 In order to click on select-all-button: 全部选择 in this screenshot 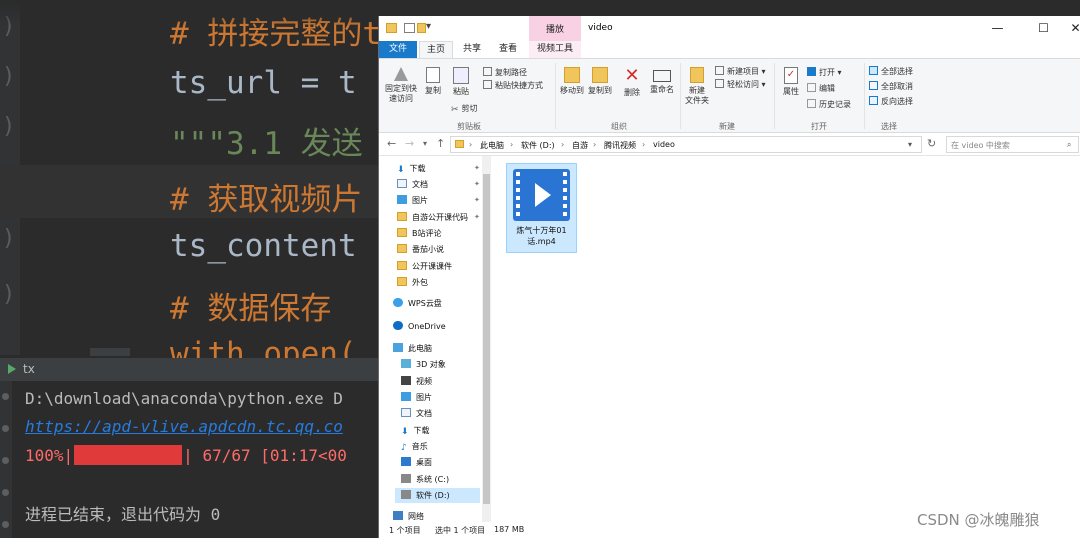, I will do `click(891, 71)`.